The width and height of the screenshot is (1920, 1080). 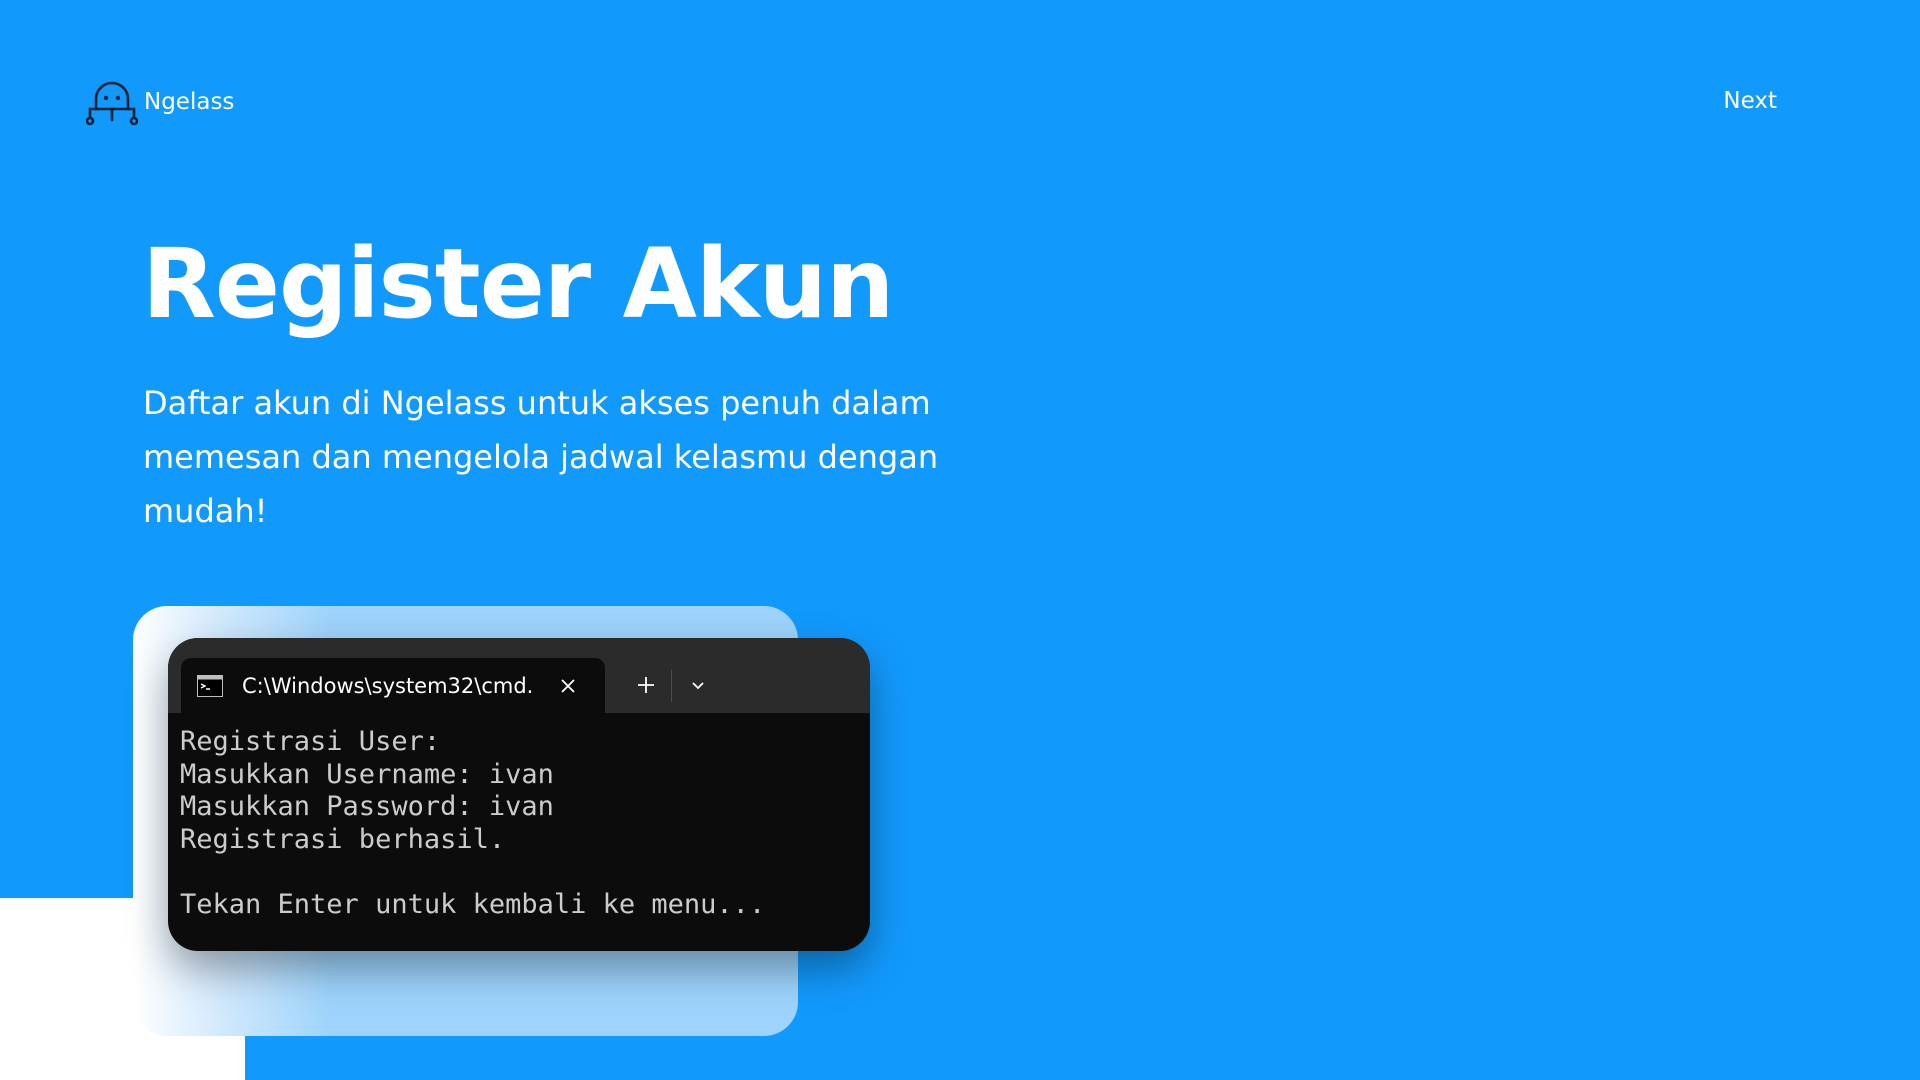 I want to click on tab-close-button, so click(x=568, y=686).